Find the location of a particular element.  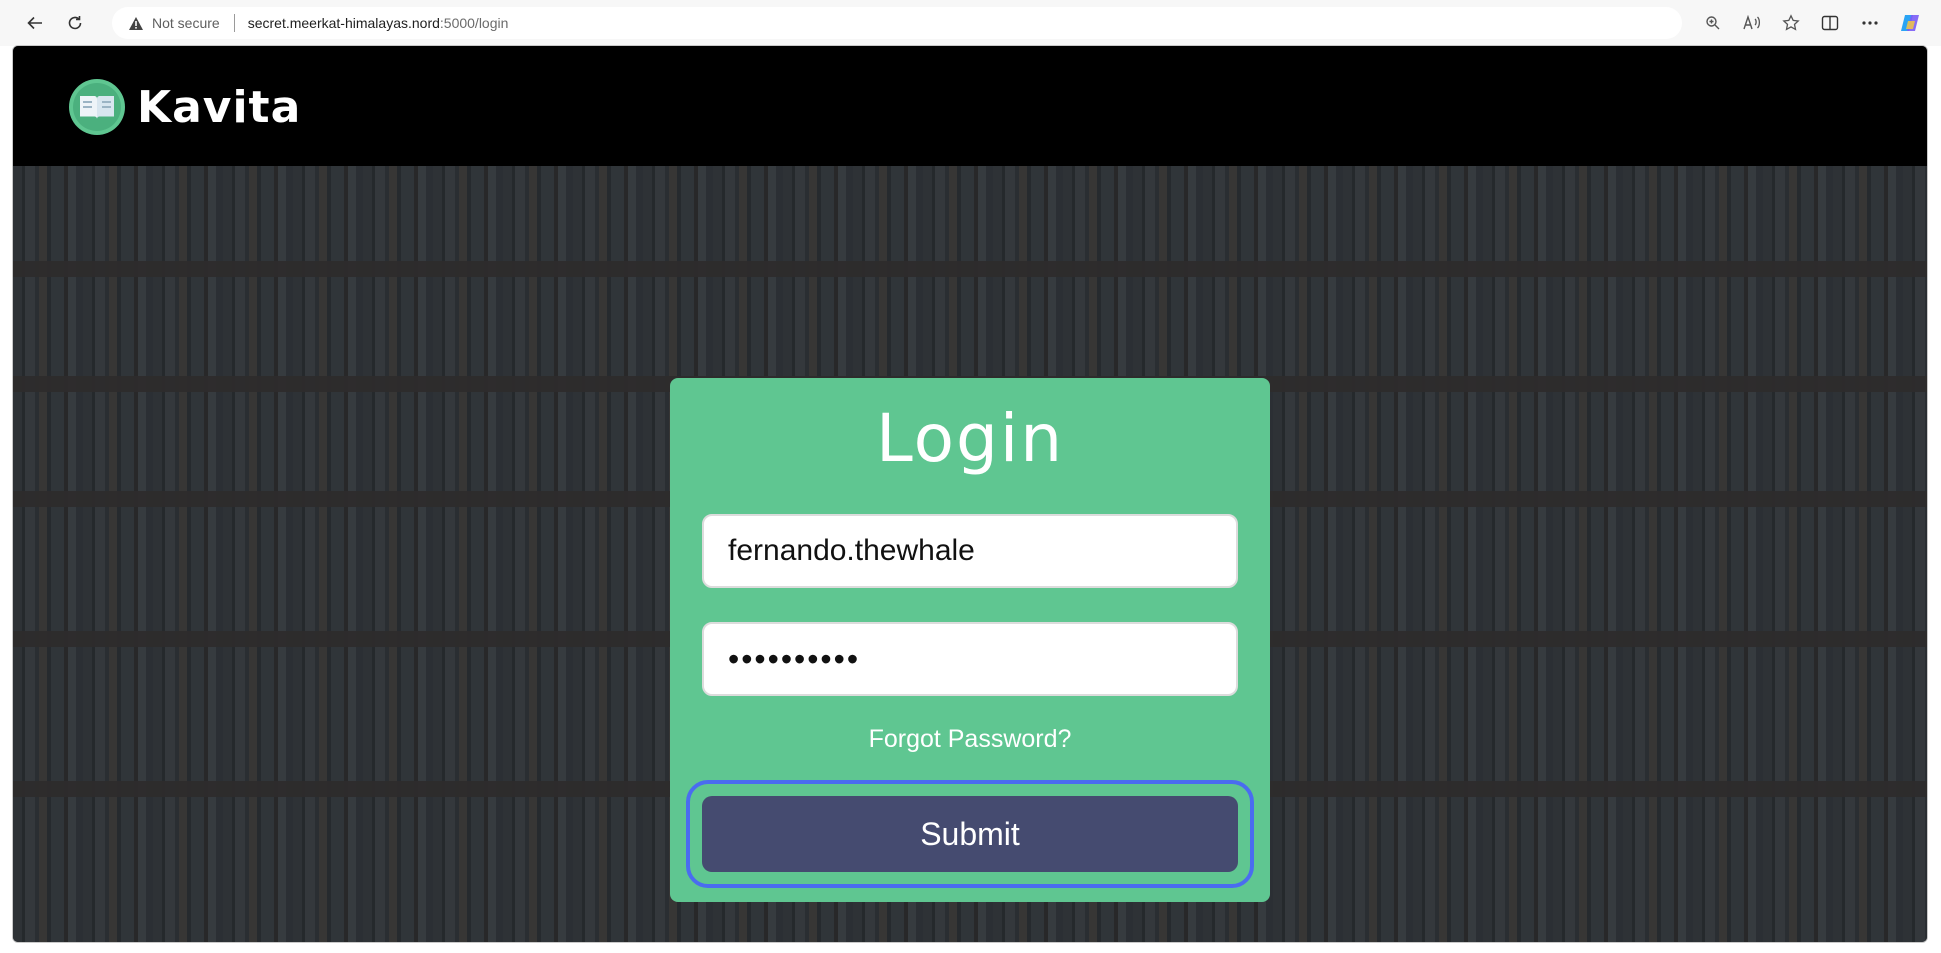

warning-icon is located at coordinates (136, 23).